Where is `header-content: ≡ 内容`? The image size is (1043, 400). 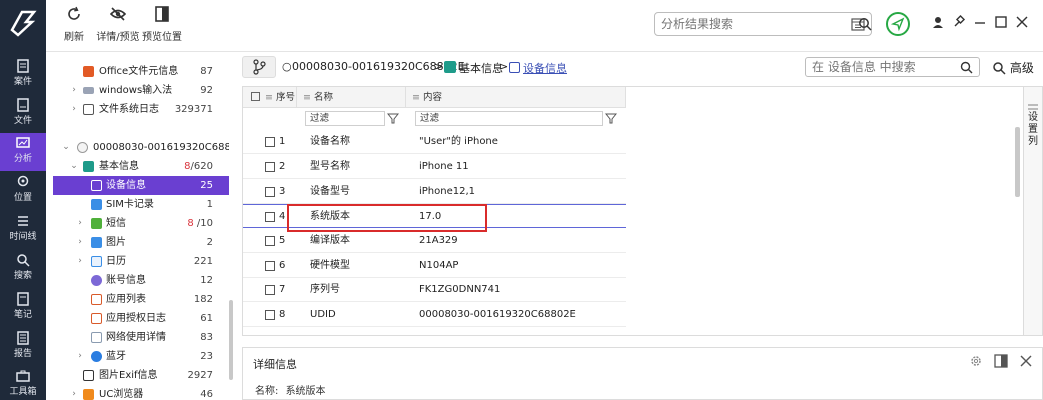 header-content: ≡ 内容 is located at coordinates (516, 97).